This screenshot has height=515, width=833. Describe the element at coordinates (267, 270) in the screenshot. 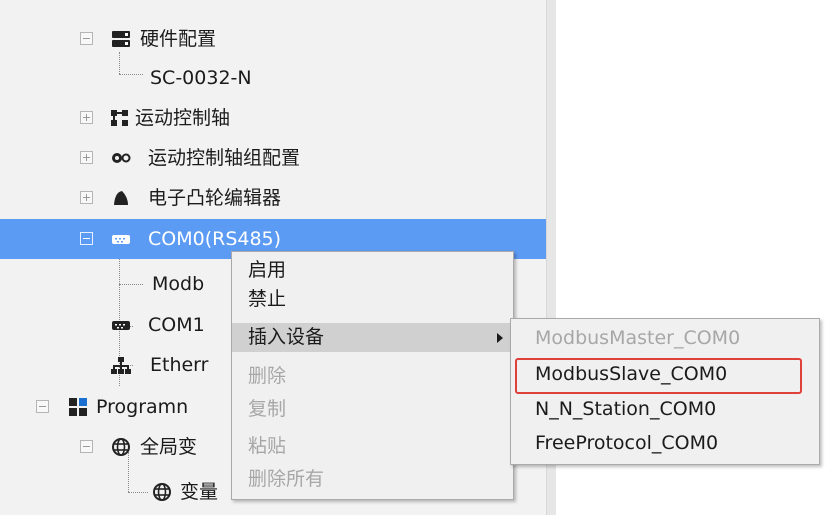

I see `menu-item-label: 启用` at that location.